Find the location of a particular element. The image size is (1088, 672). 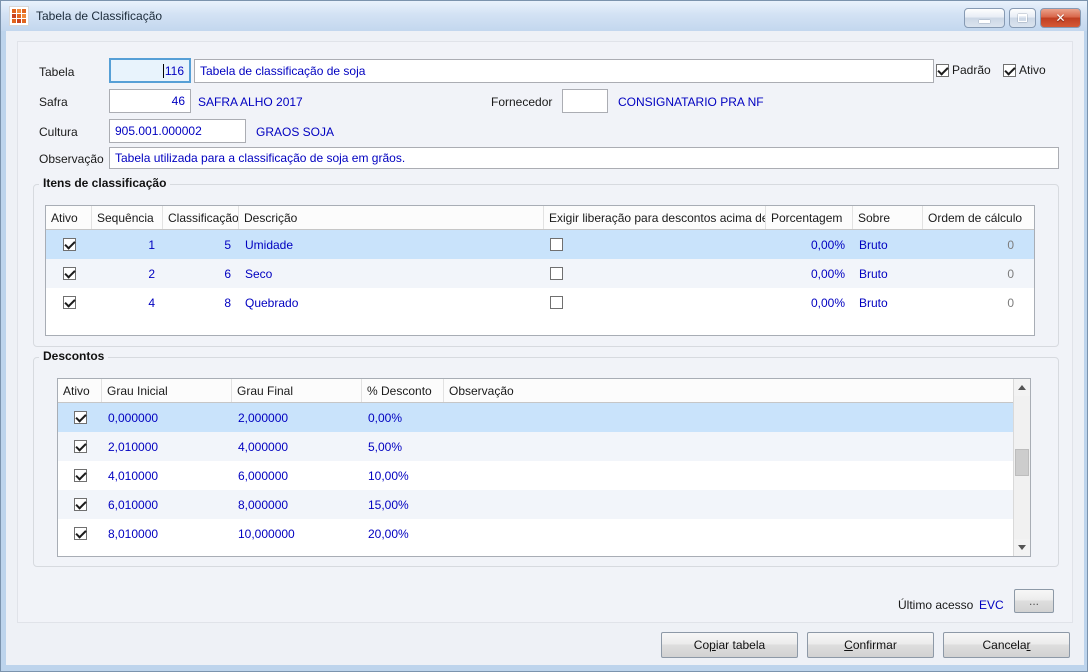

text-caret is located at coordinates (163, 70).